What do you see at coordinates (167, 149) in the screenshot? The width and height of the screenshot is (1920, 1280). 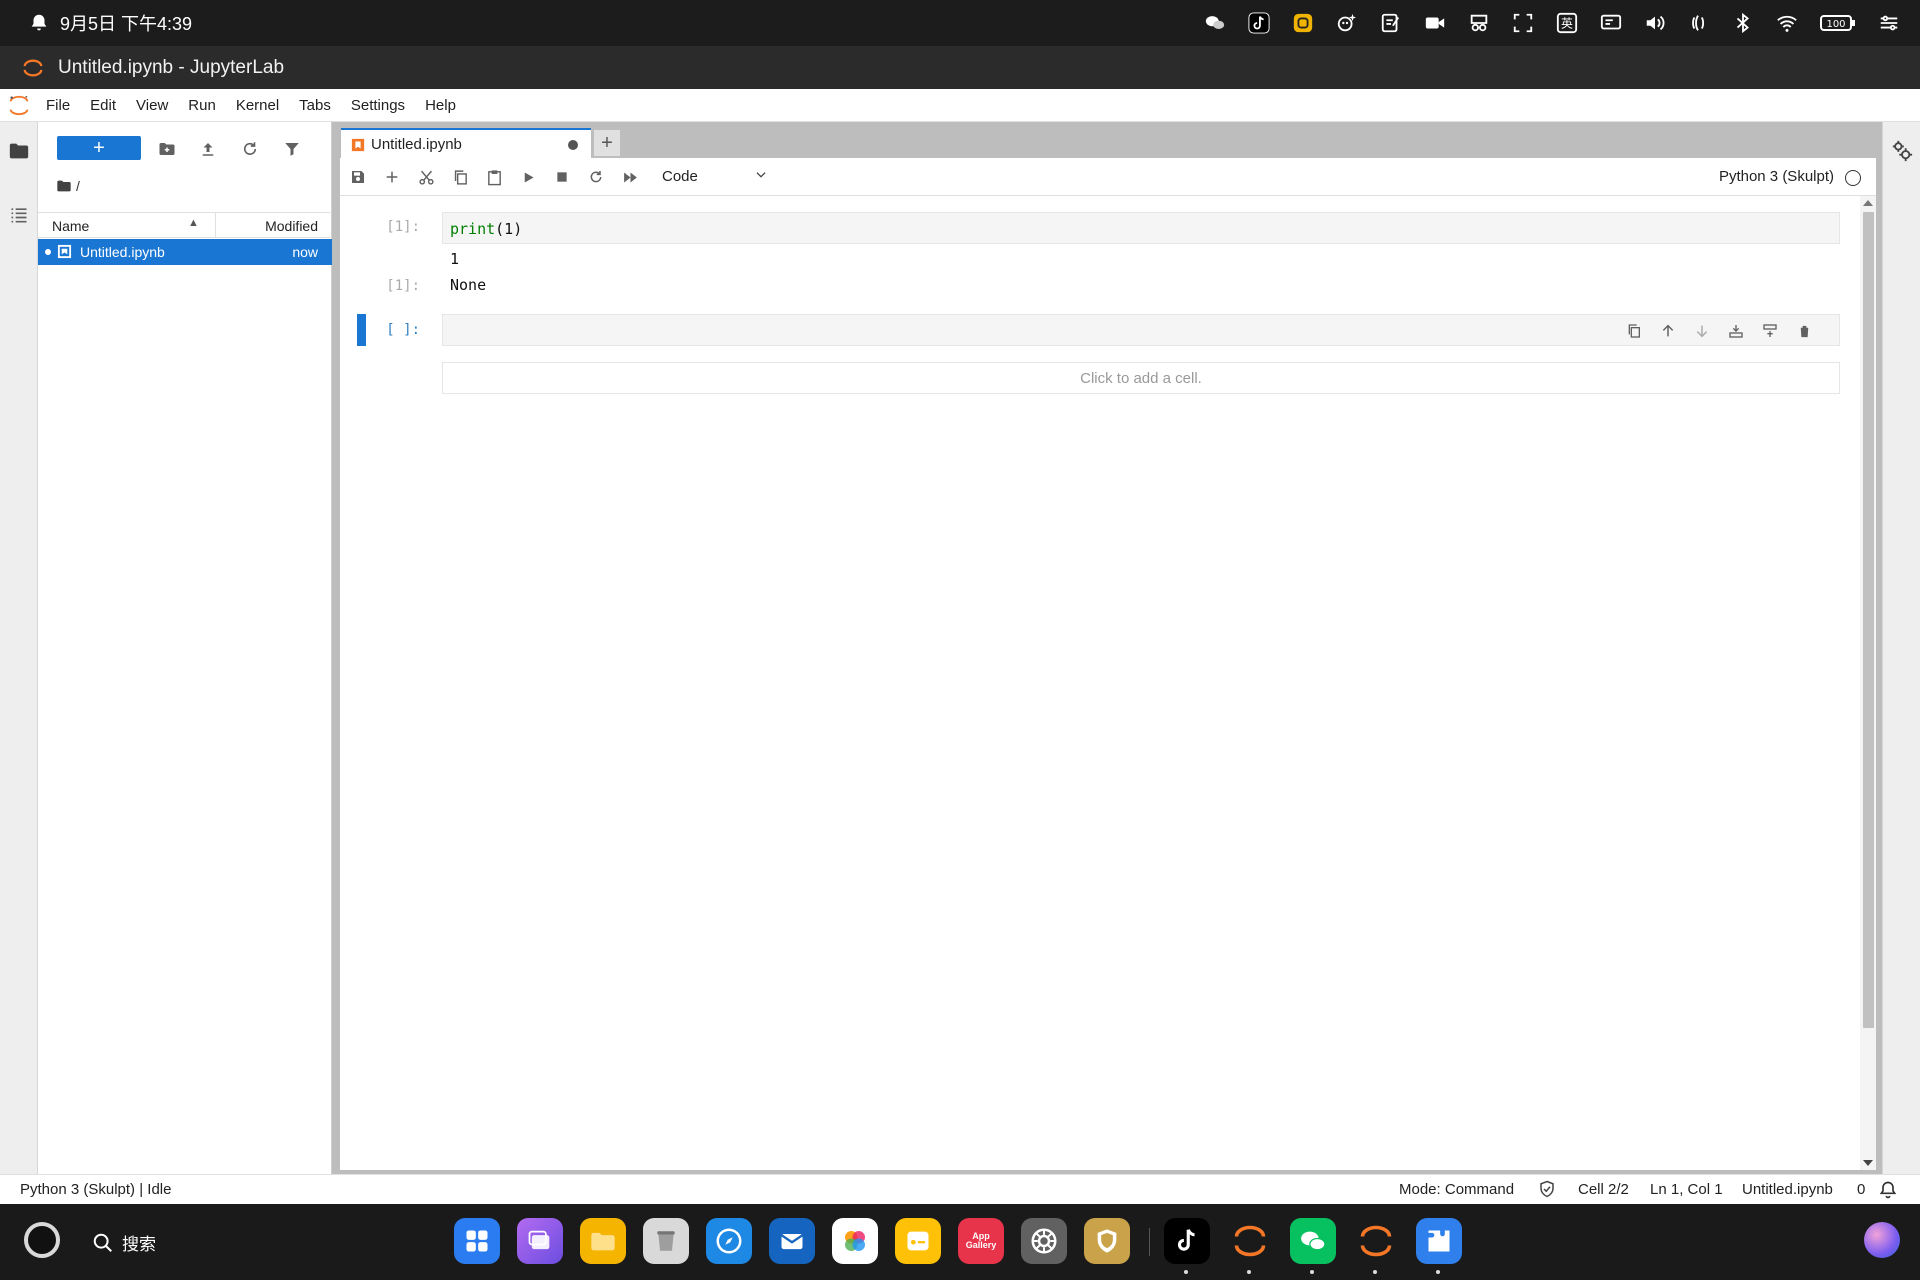 I see `new-folder-icon` at bounding box center [167, 149].